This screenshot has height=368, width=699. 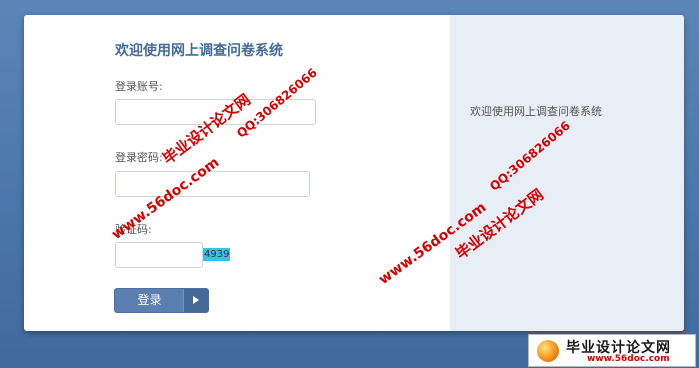 What do you see at coordinates (195, 300) in the screenshot?
I see `arrow-right-icon` at bounding box center [195, 300].